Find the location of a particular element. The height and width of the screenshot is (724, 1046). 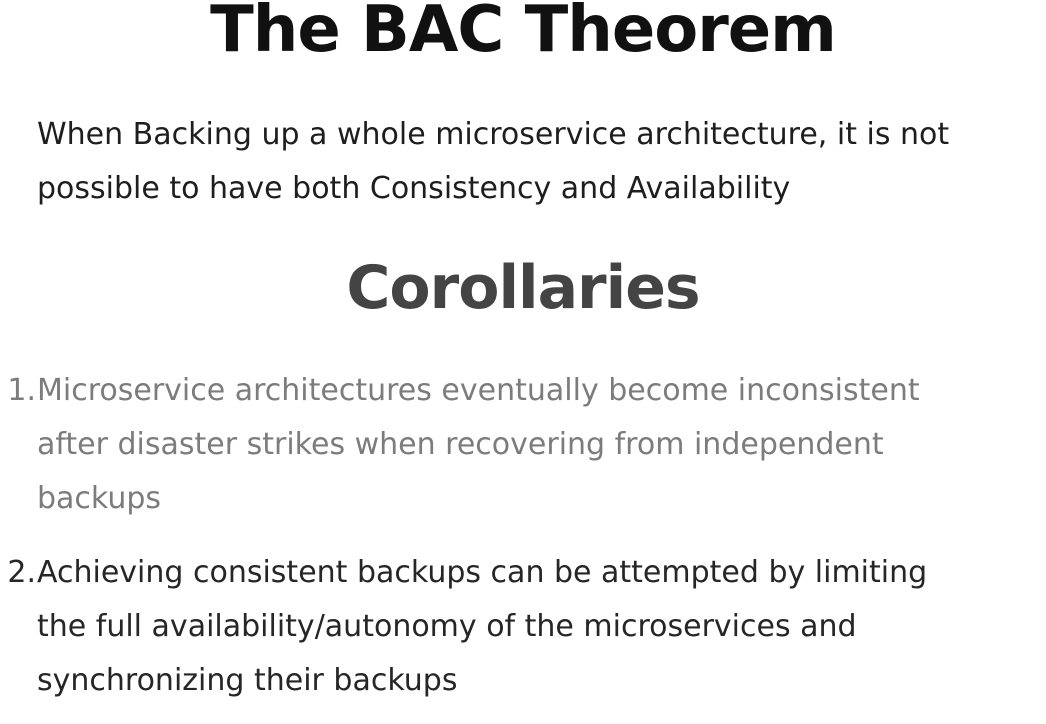

corollary-number: 1. is located at coordinates (21, 390).